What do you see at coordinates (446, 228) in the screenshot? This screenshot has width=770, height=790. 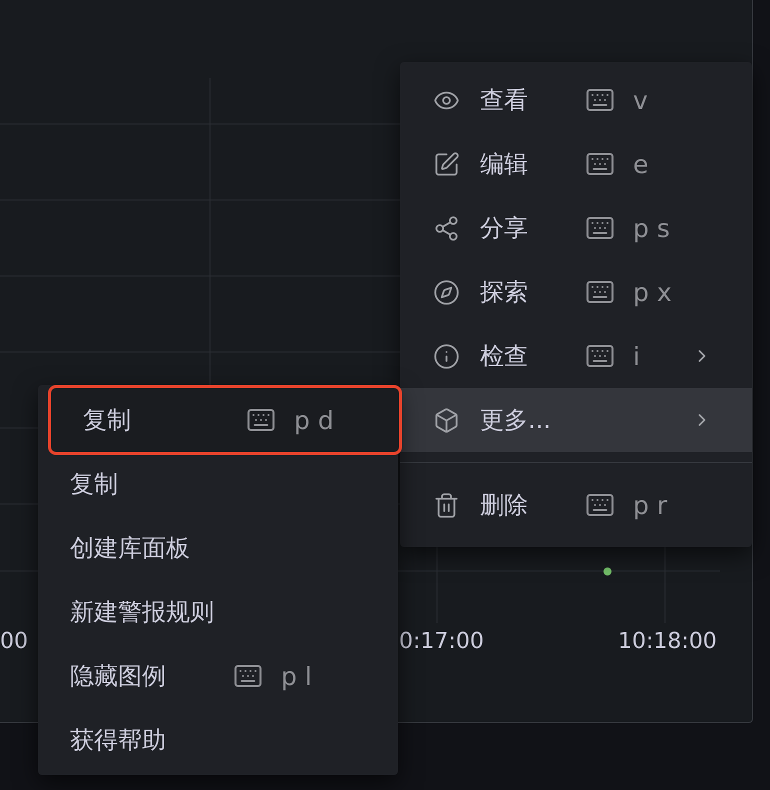 I see `share-icon` at bounding box center [446, 228].